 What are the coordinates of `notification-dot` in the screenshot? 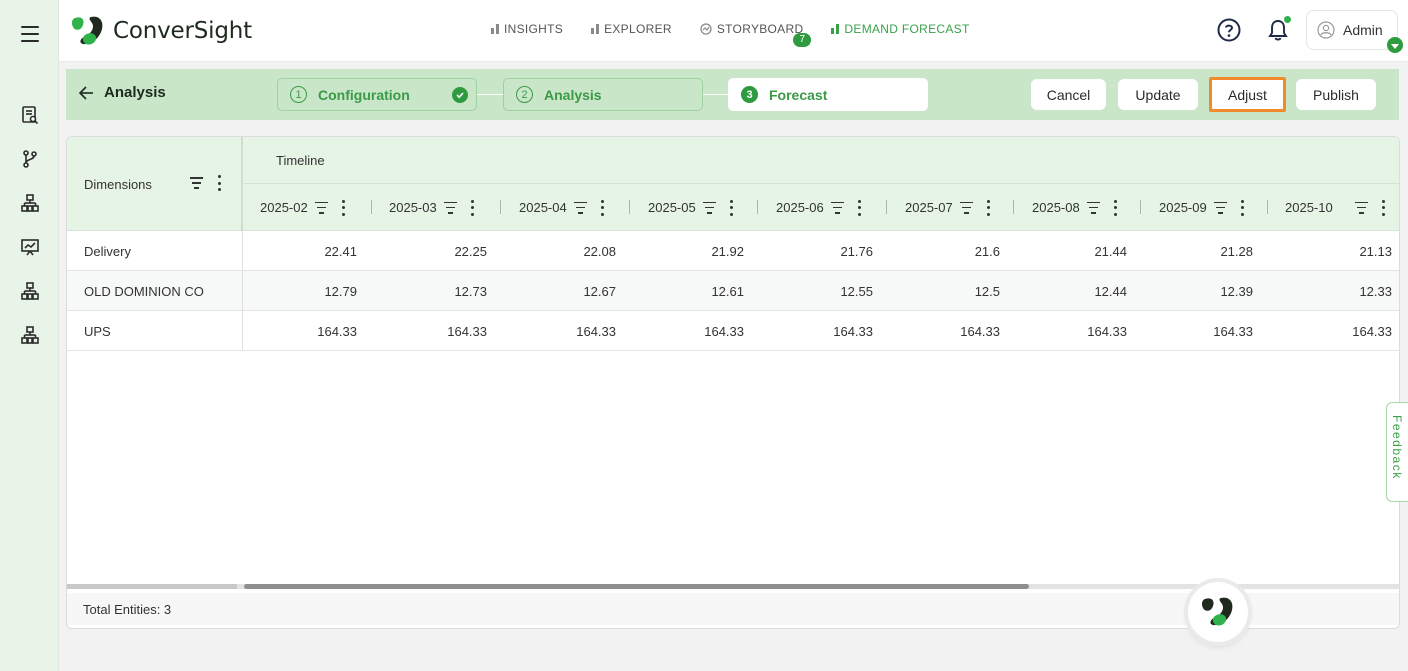 It's located at (1287, 19).